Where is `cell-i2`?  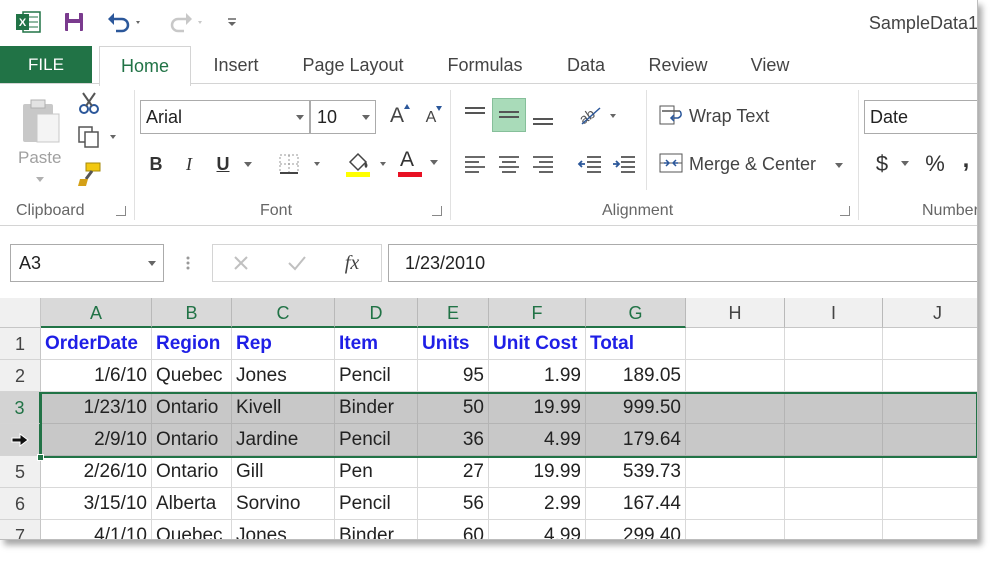 cell-i2 is located at coordinates (834, 376).